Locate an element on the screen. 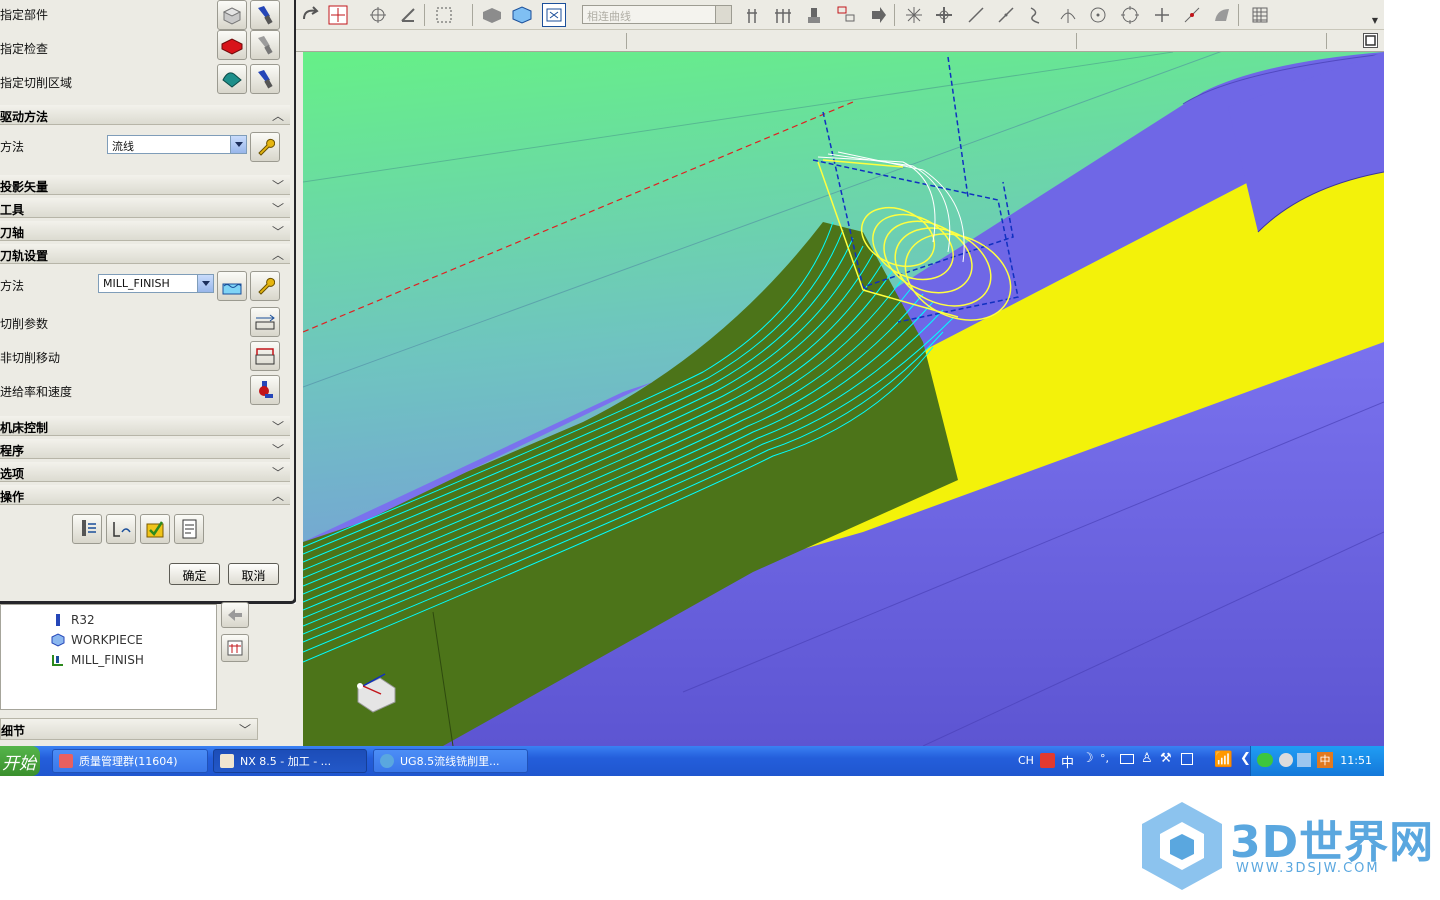 The width and height of the screenshot is (1440, 900). section-tool: 工具 ﹀ is located at coordinates (145, 208).